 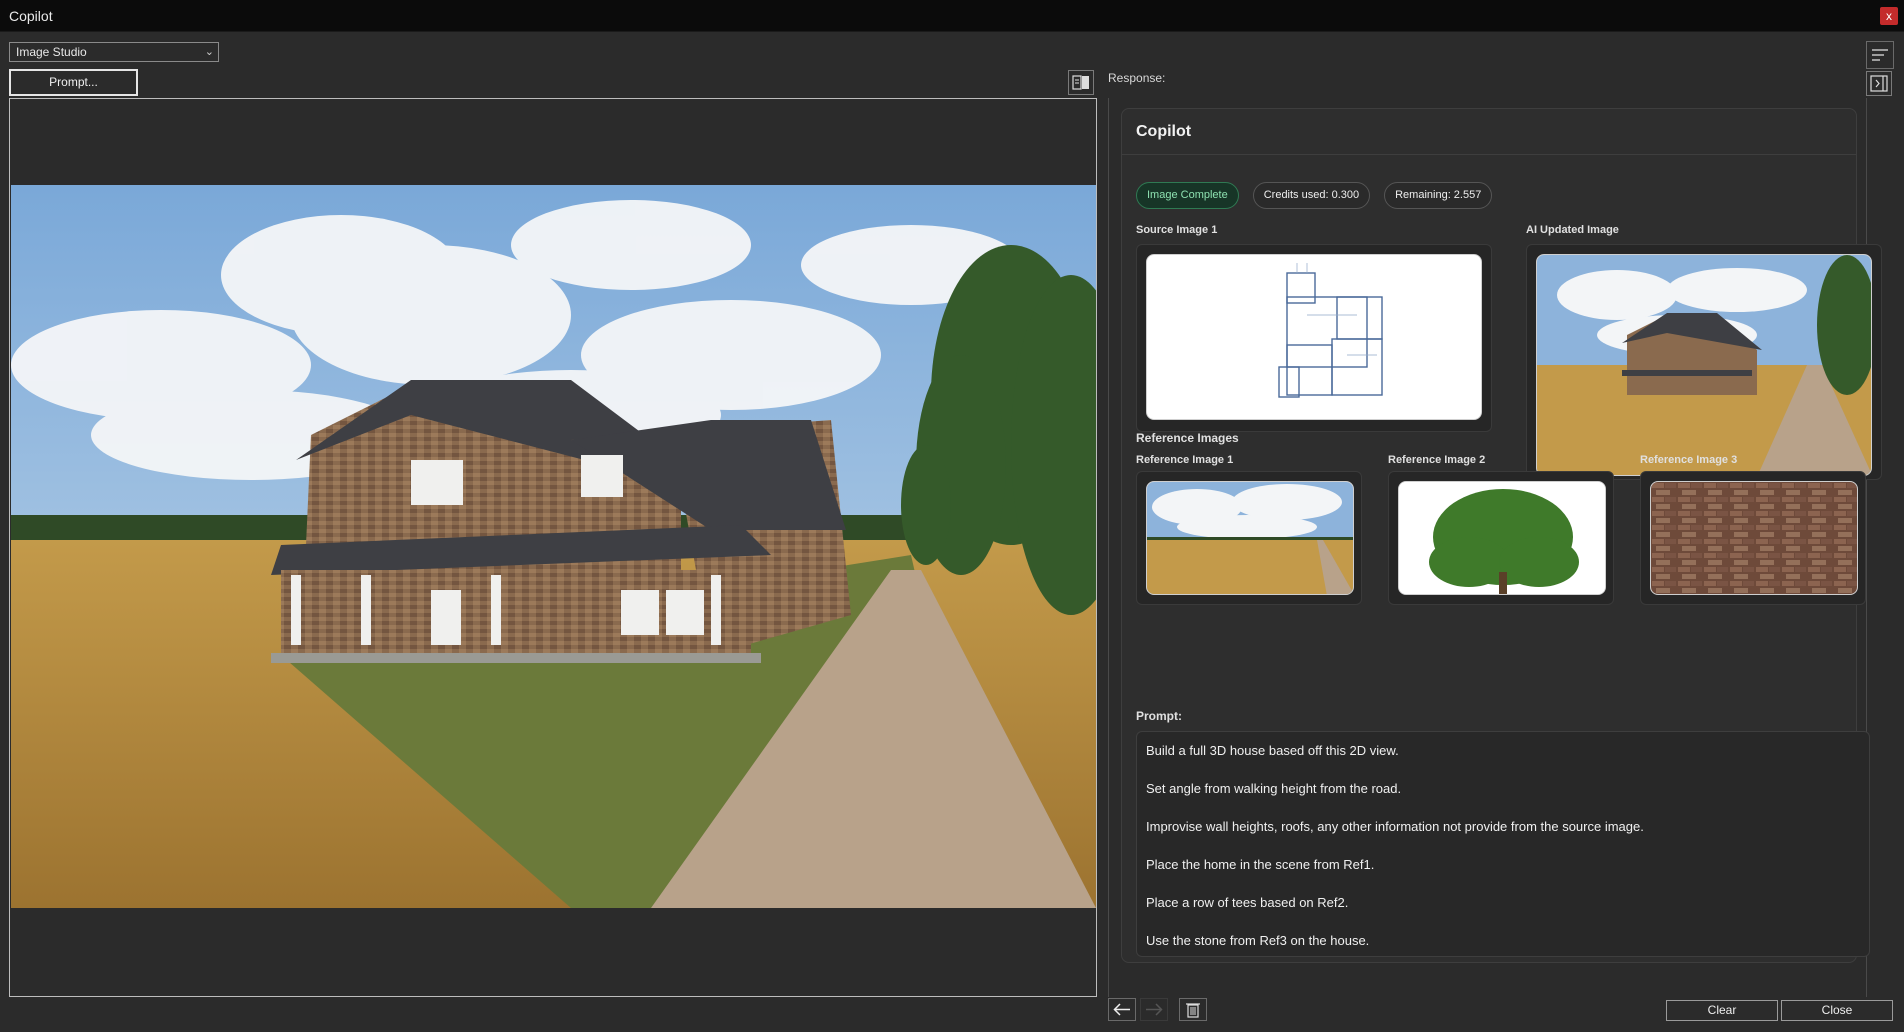 I want to click on source-image-frame, so click(x=1314, y=338).